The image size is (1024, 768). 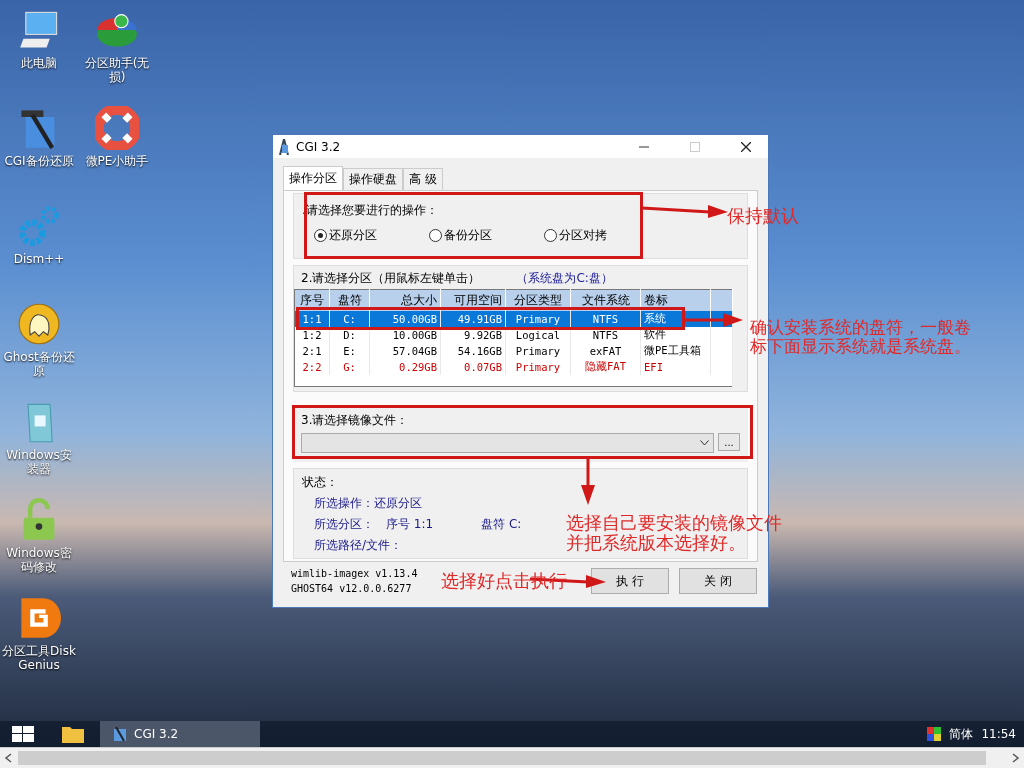 What do you see at coordinates (39, 226) in the screenshot?
I see `gears-icon` at bounding box center [39, 226].